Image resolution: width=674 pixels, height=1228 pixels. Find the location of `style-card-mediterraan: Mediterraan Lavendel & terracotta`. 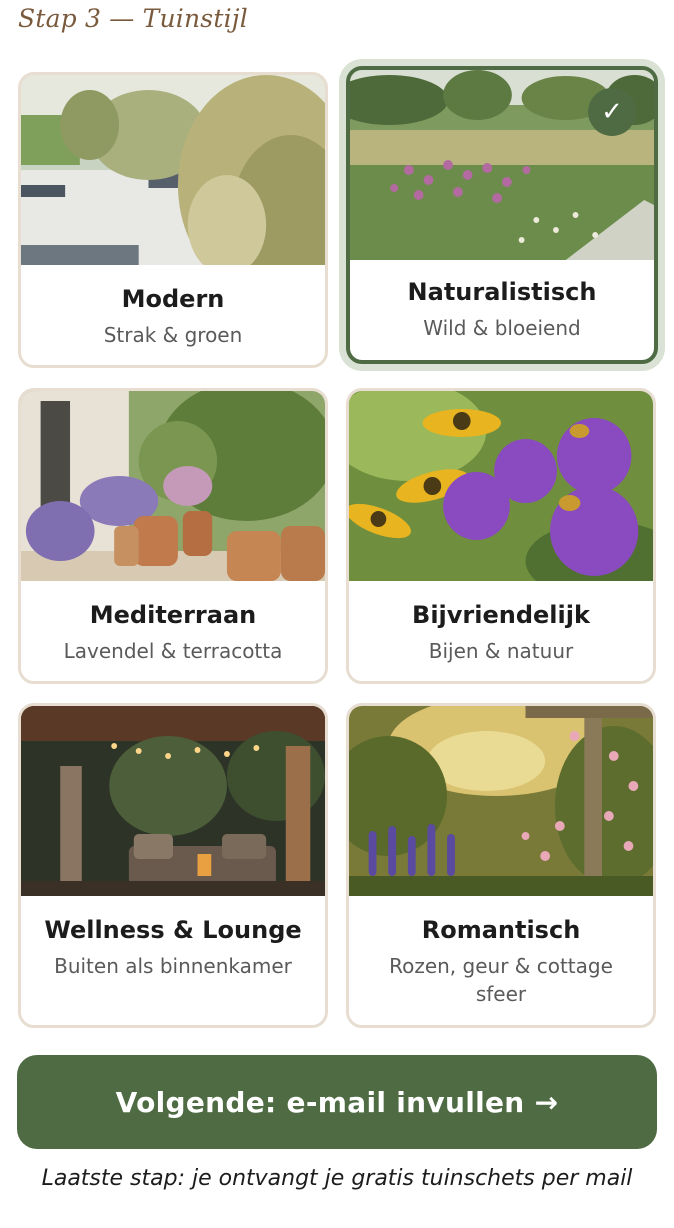

style-card-mediterraan: Mediterraan Lavendel & terracotta is located at coordinates (173, 536).